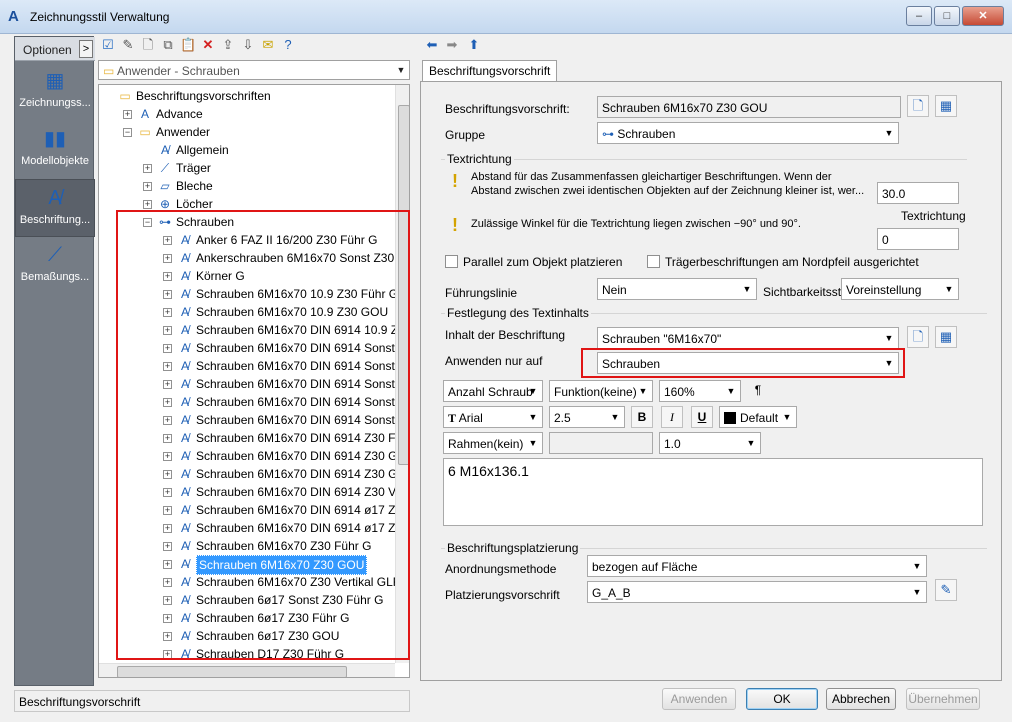 The image size is (1012, 722). I want to click on distance-field: 30.0, so click(918, 193).